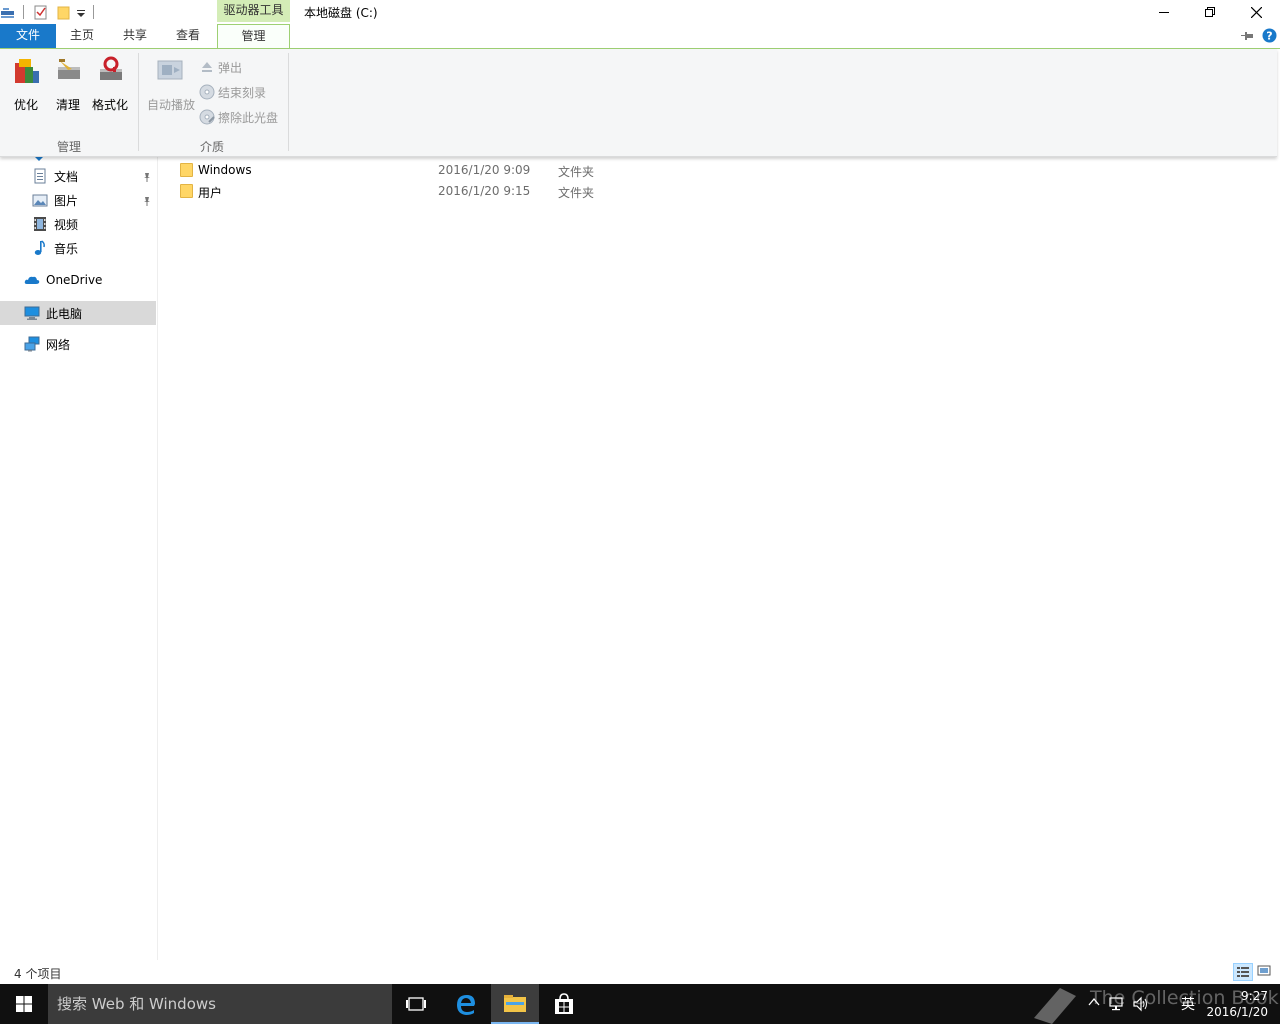  What do you see at coordinates (1141, 1004) in the screenshot?
I see `volume-icon` at bounding box center [1141, 1004].